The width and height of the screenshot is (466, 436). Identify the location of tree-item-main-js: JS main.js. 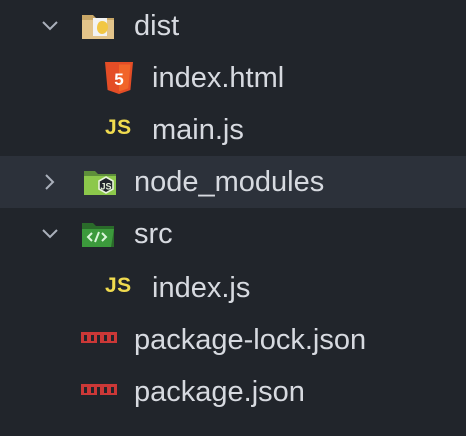
(233, 130).